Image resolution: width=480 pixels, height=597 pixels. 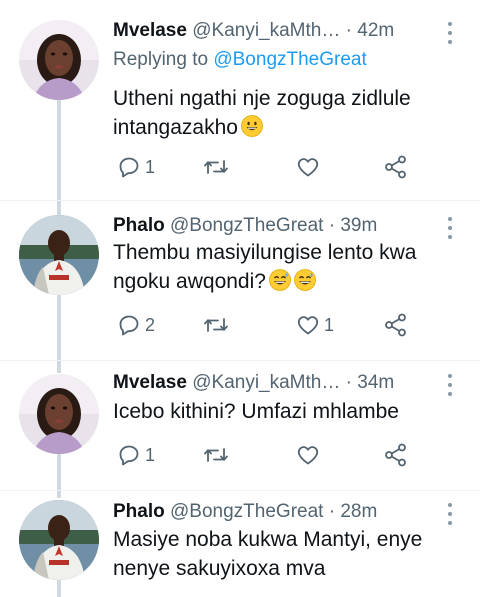 I want to click on tweet-text-line: intangazakho, so click(x=175, y=127).